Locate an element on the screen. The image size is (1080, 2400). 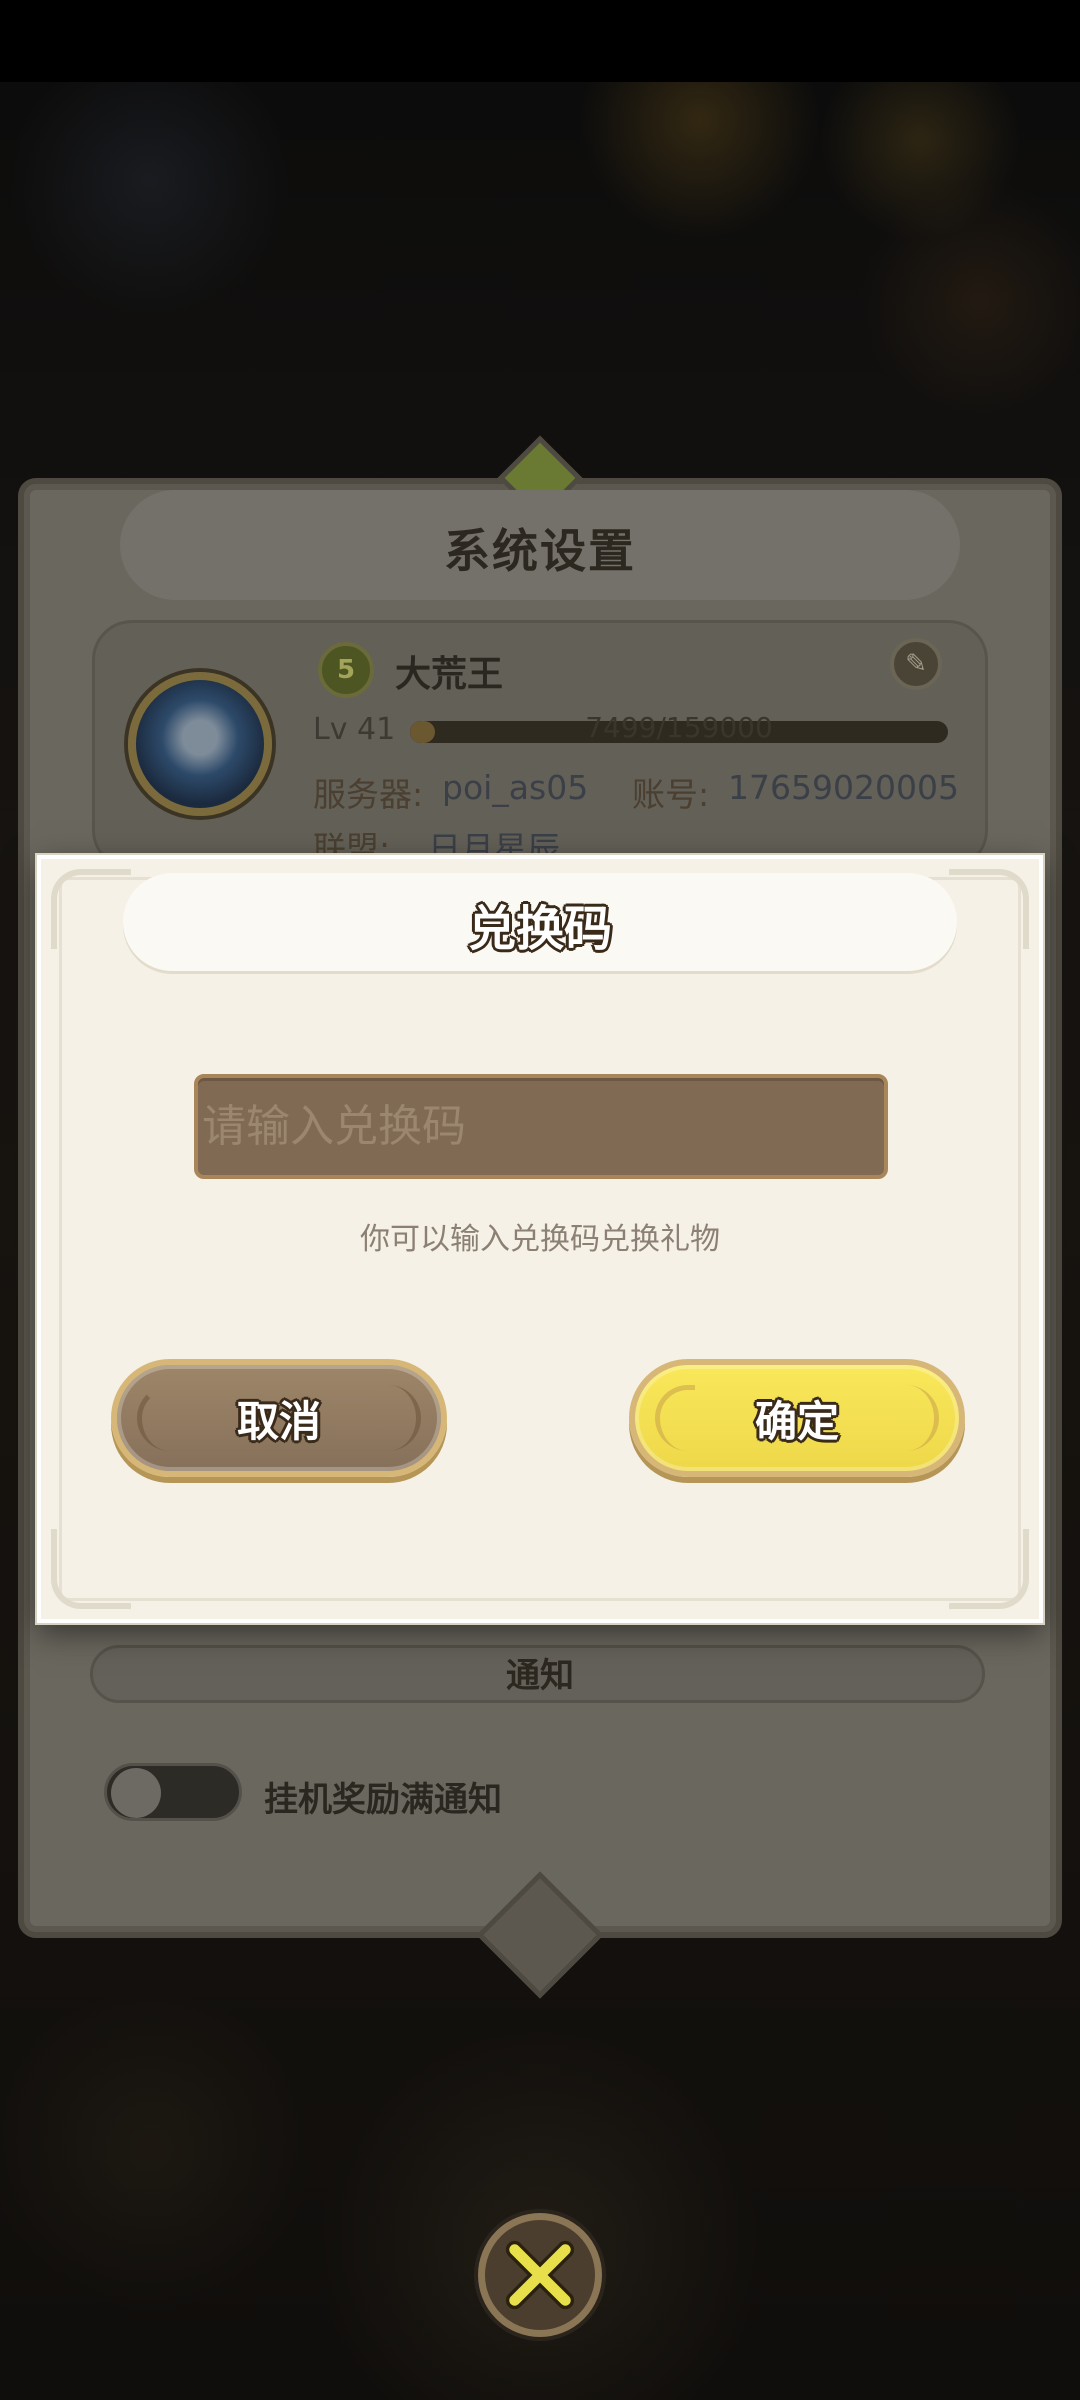
notify-title: 通知 is located at coordinates (540, 1676).